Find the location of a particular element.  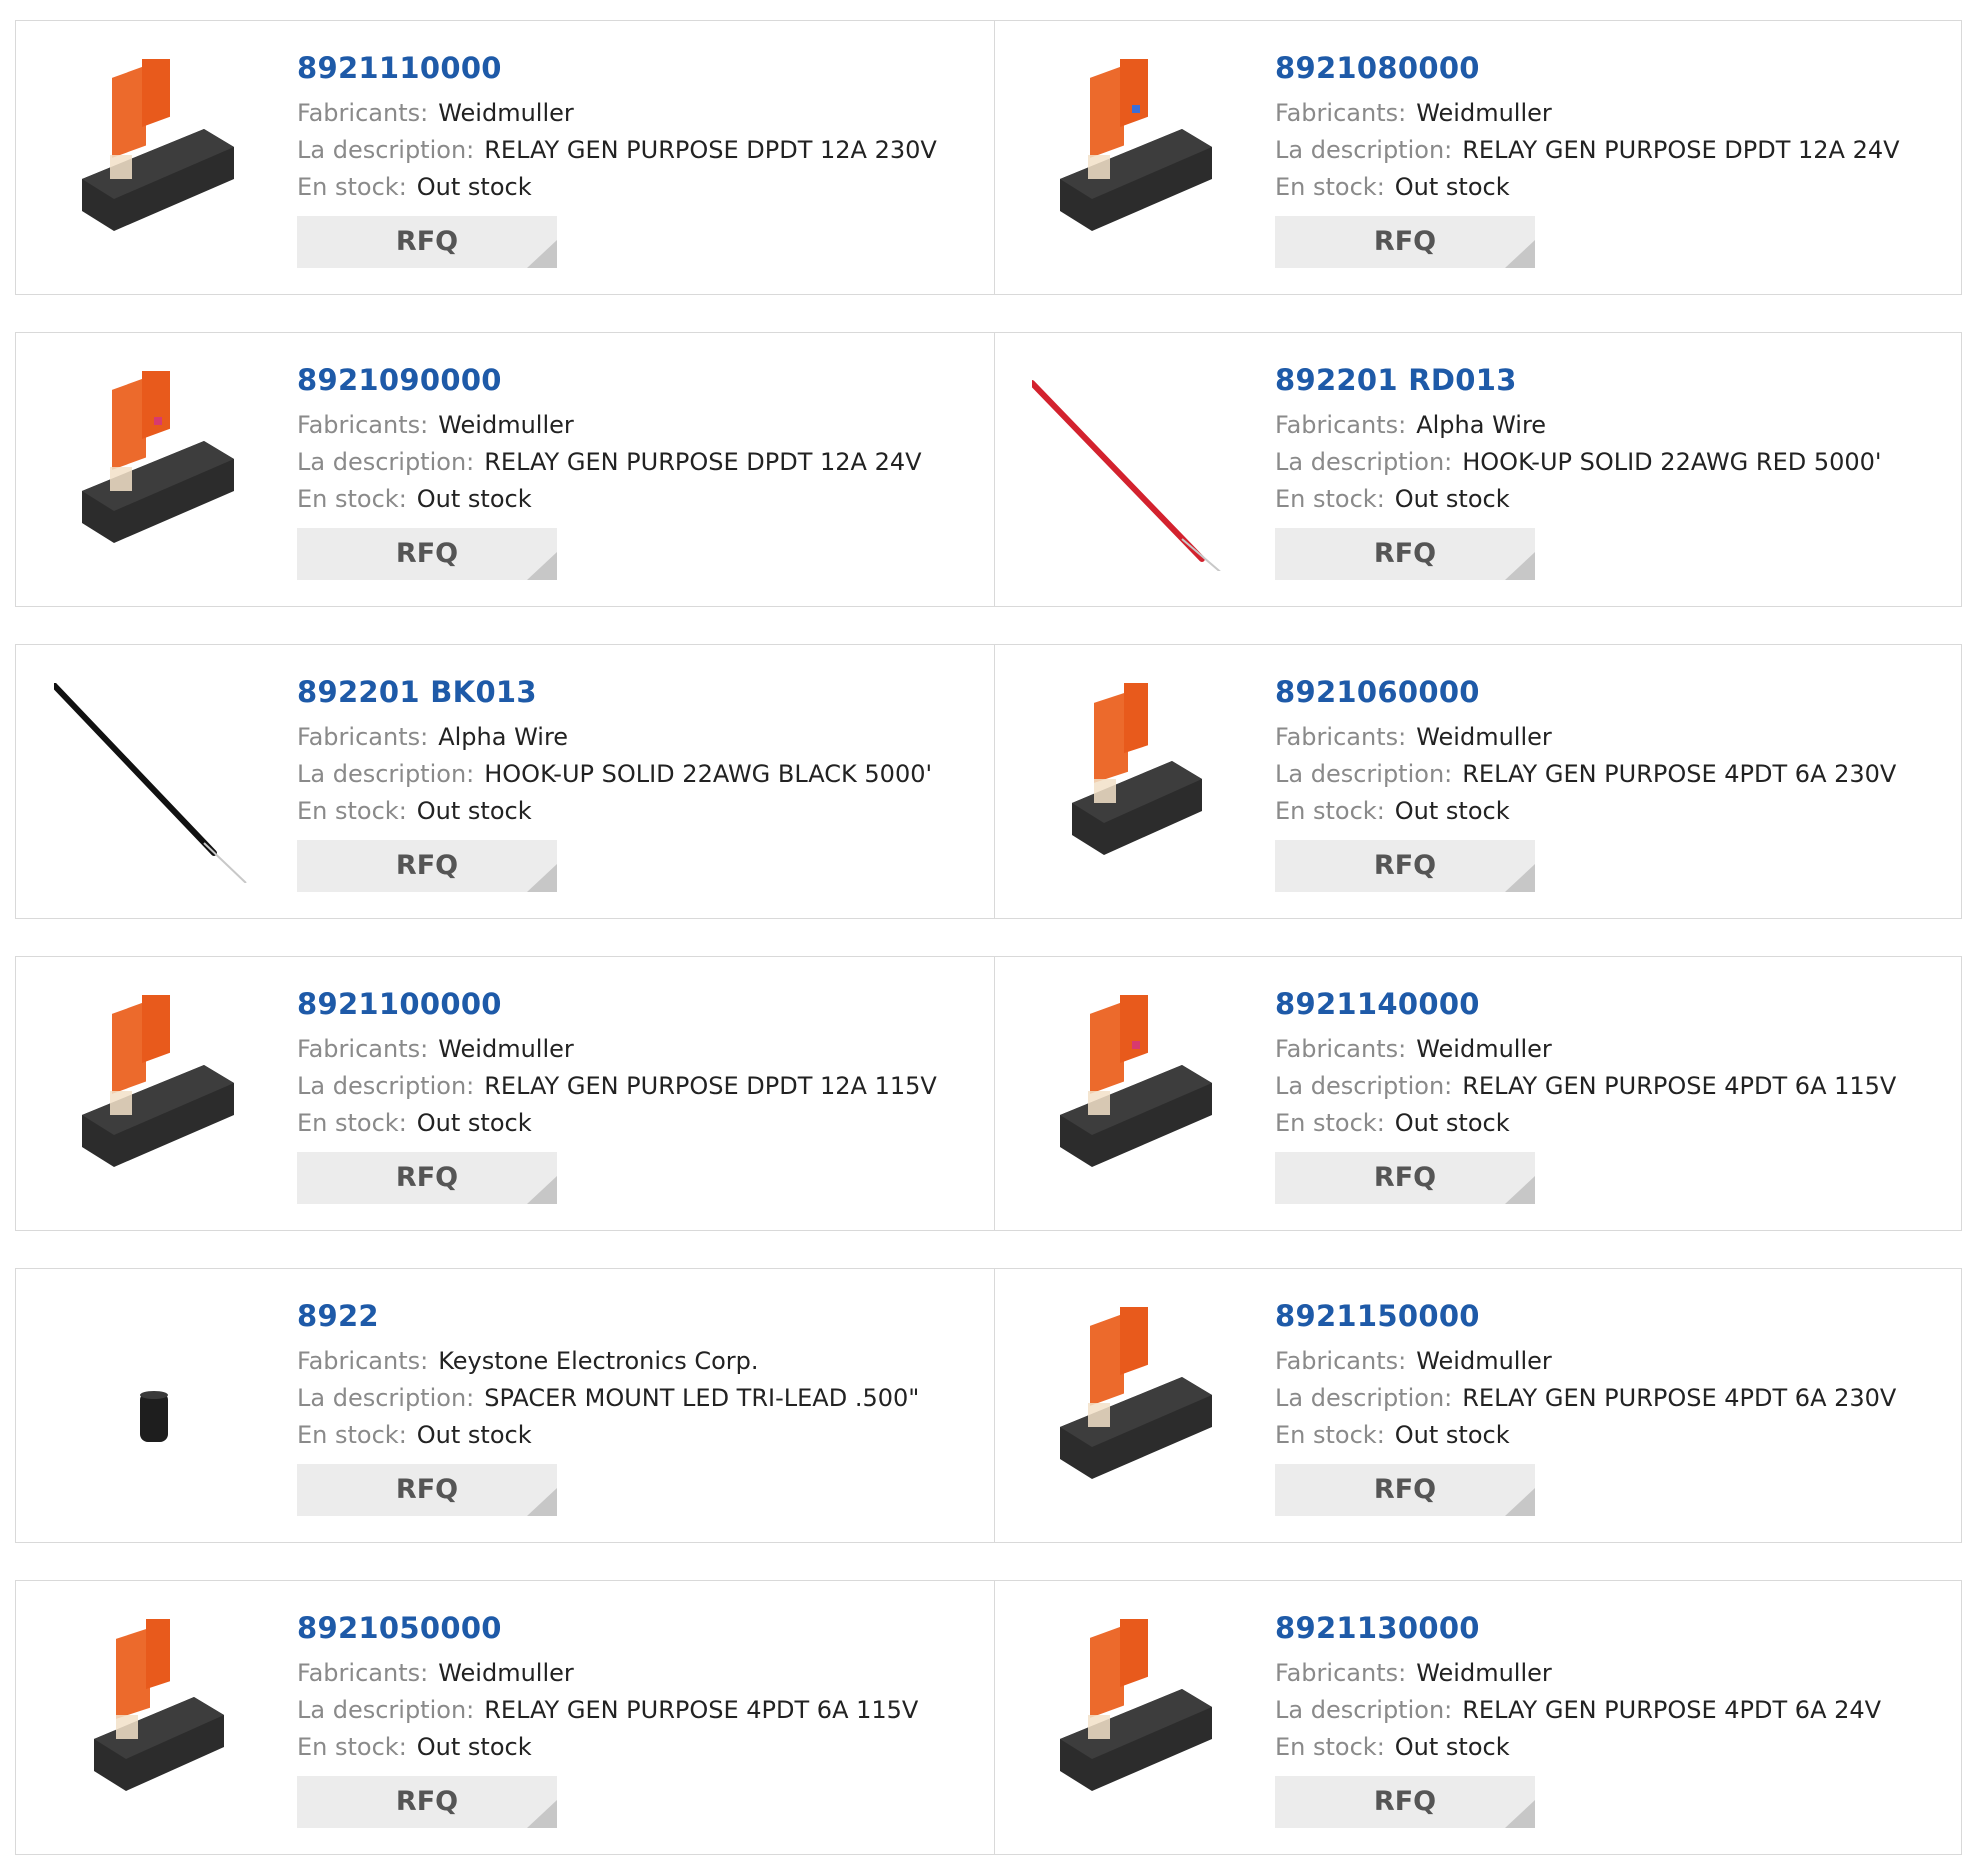

black-wire-icon is located at coordinates (154, 783).